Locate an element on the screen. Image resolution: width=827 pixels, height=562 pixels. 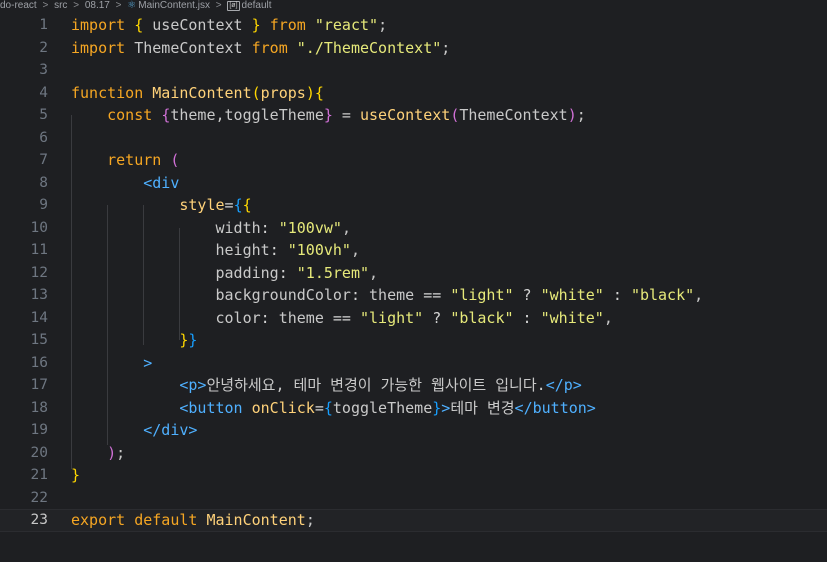
breadcrumb-item-file: ⚛ MainContent.jsx is located at coordinates (168, 6).